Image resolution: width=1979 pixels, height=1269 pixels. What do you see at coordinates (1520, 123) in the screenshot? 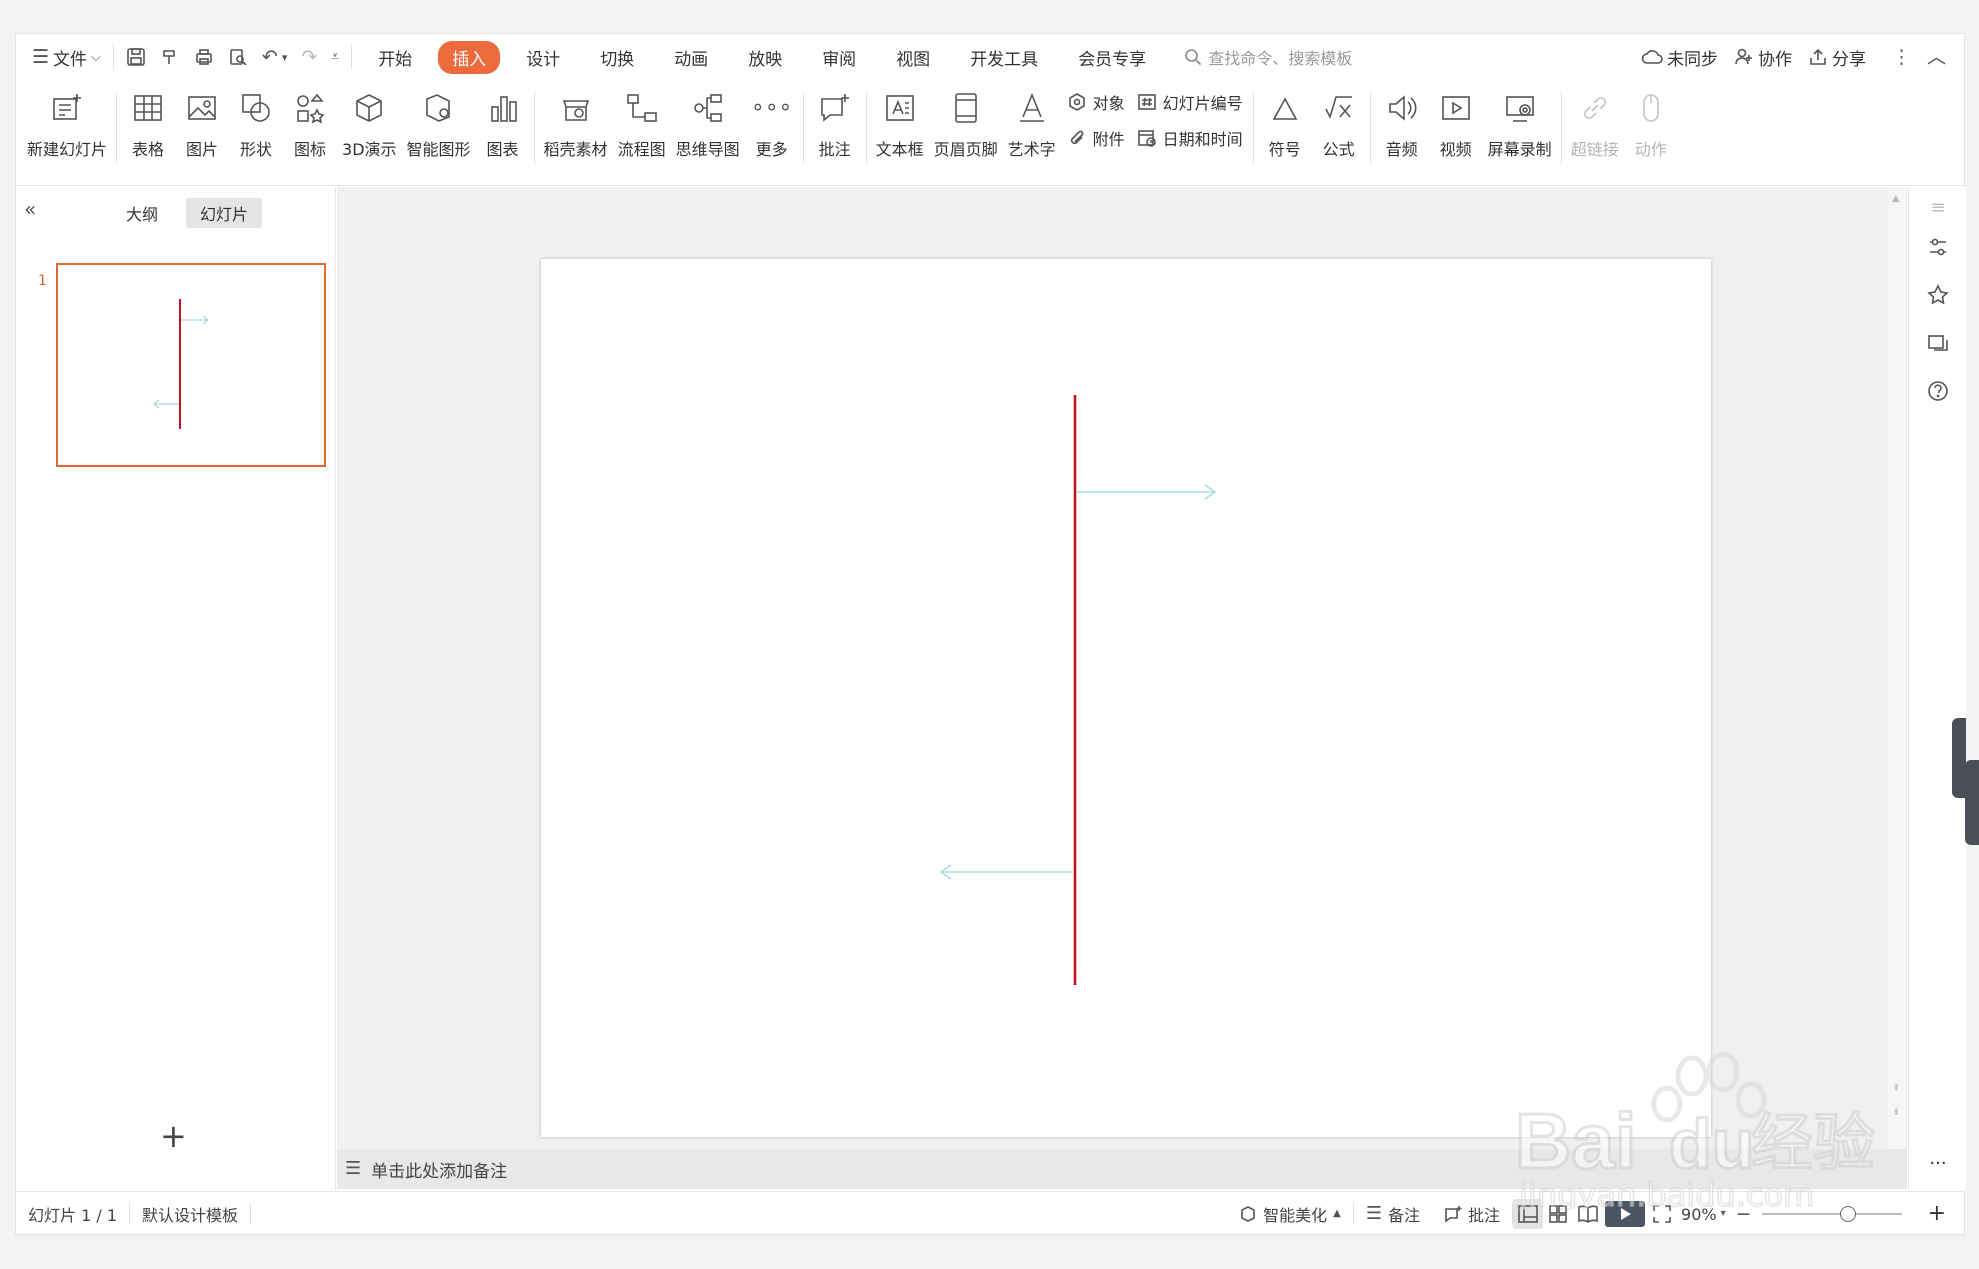
I see `screen-record-button: 屏幕录制` at bounding box center [1520, 123].